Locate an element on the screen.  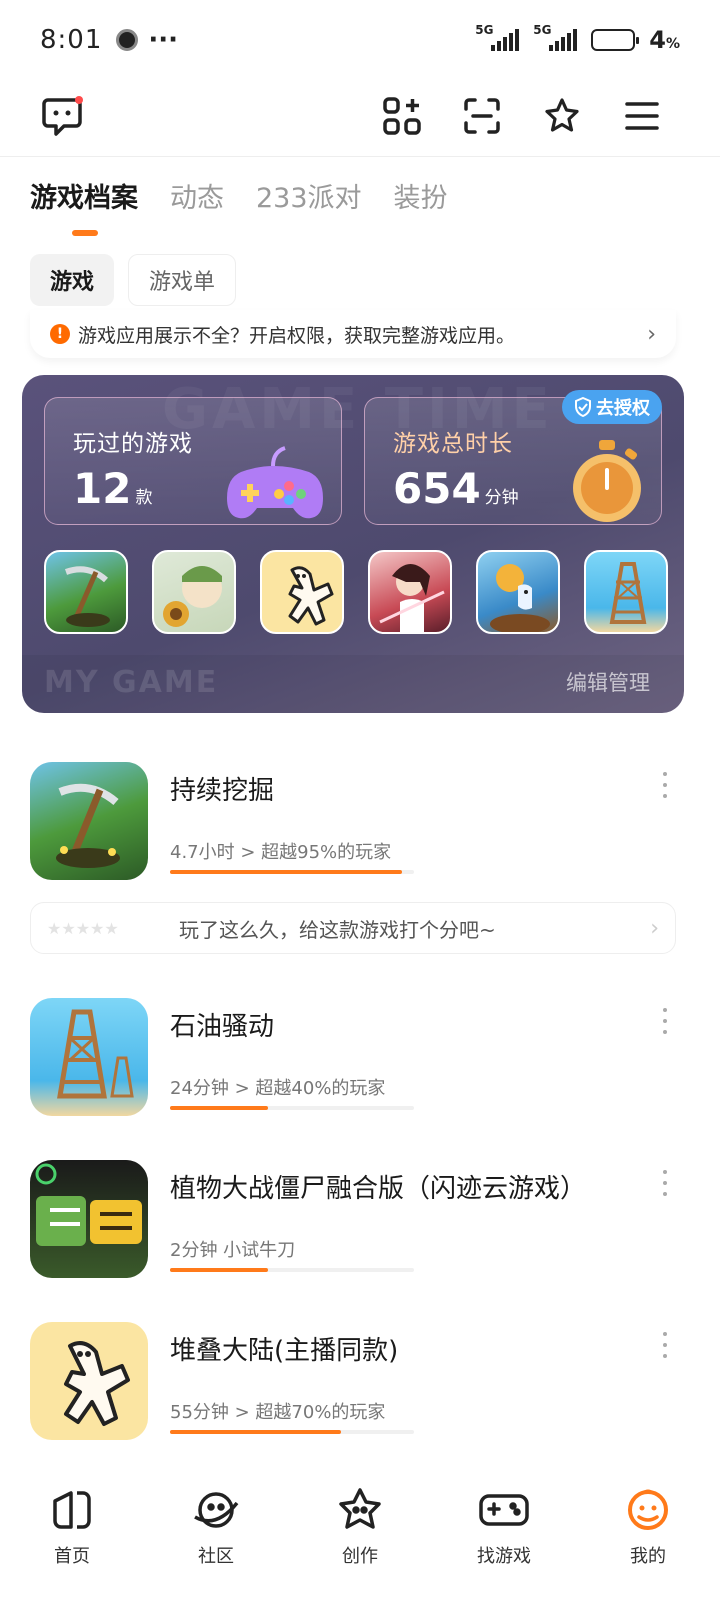
mini-game-stacklands is located at coordinates (302, 592).